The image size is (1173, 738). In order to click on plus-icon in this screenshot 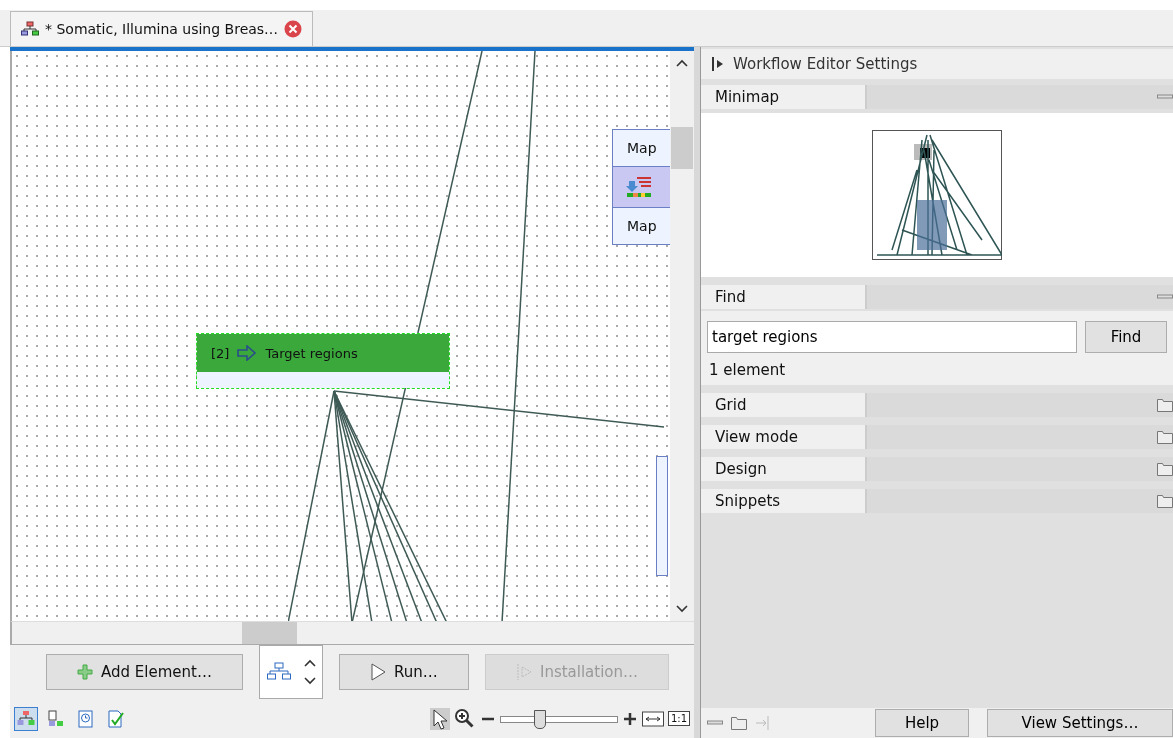, I will do `click(85, 672)`.